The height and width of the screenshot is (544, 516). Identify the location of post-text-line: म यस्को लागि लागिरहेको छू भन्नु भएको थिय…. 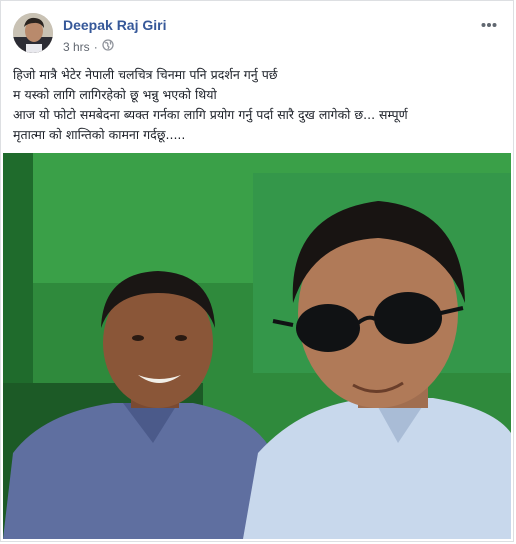
(115, 94).